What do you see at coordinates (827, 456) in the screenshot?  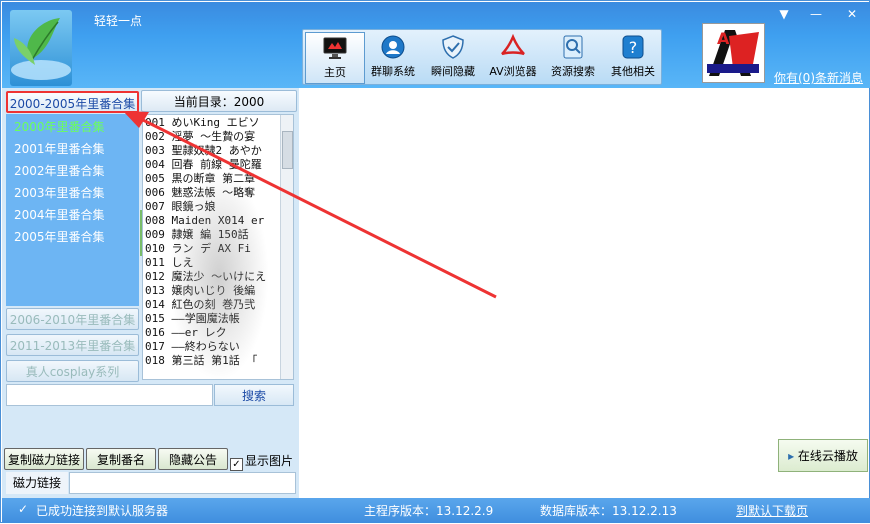 I see `cloud-play-label: 在线云播放` at bounding box center [827, 456].